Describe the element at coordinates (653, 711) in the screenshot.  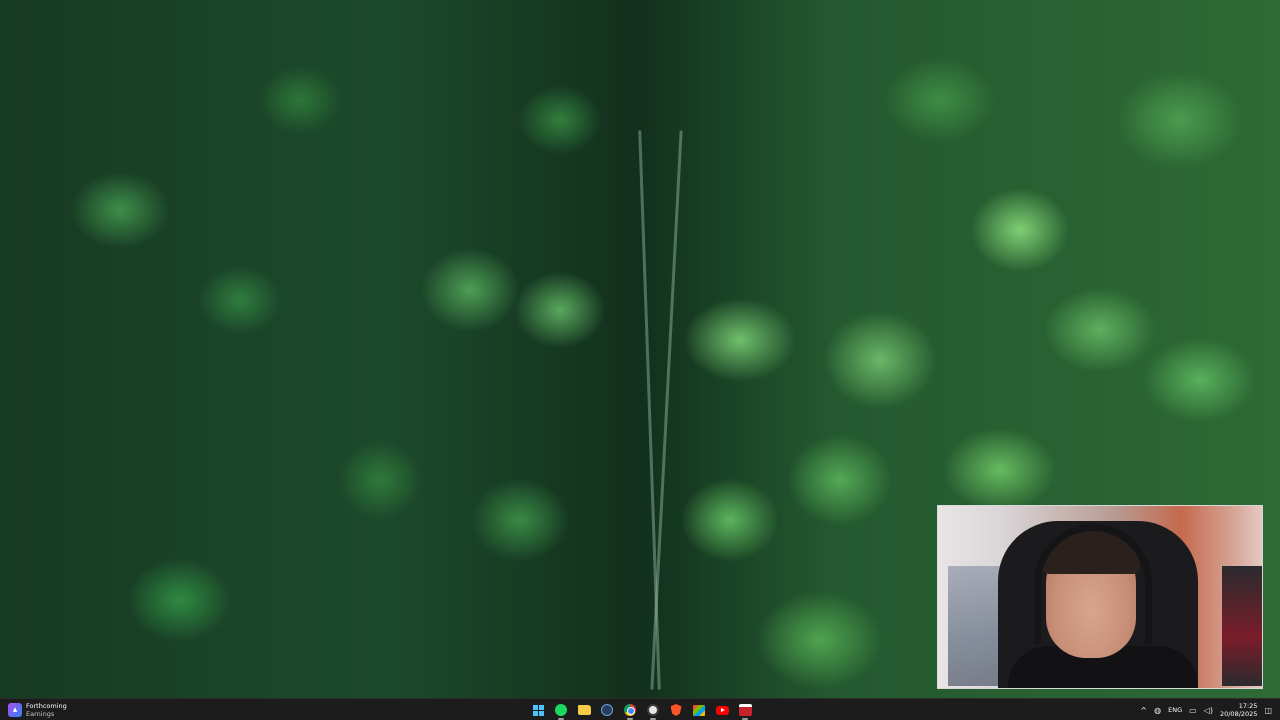
I see `obs-icon` at that location.